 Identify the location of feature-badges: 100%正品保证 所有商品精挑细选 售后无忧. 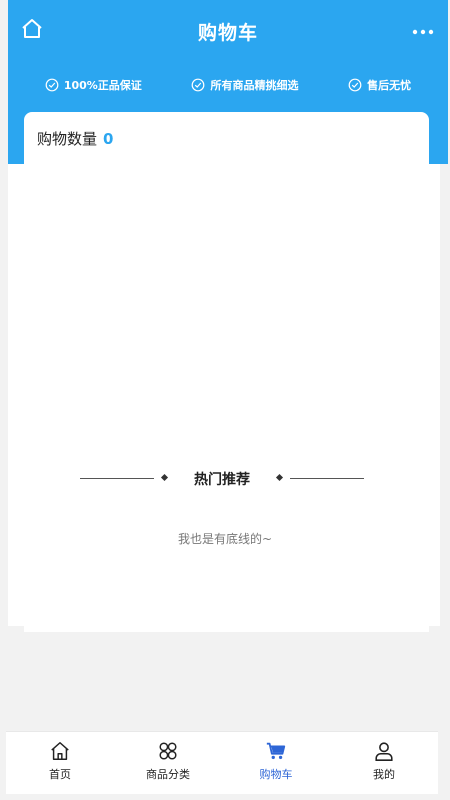
(228, 85).